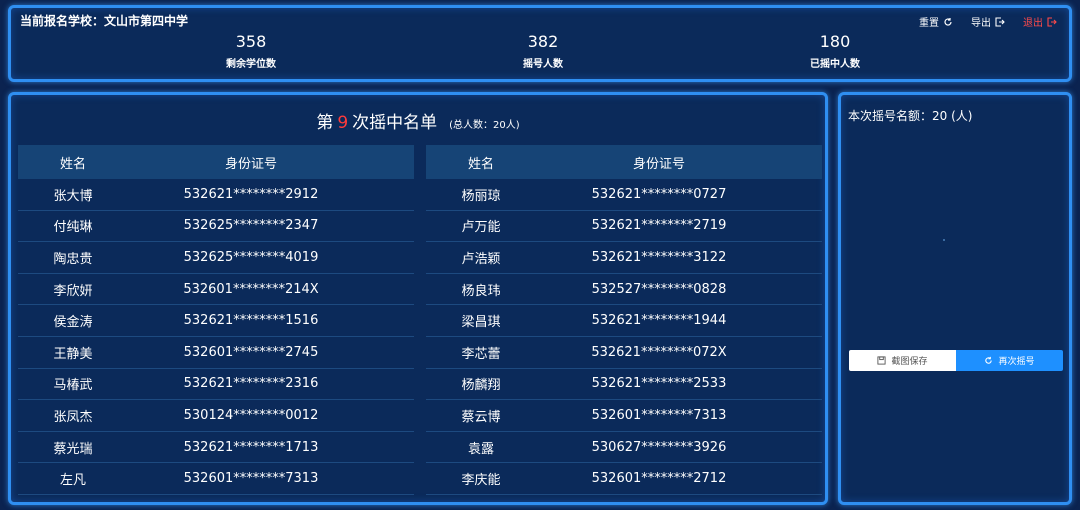 The width and height of the screenshot is (1080, 510). I want to click on student-id: 532621********072X, so click(659, 352).